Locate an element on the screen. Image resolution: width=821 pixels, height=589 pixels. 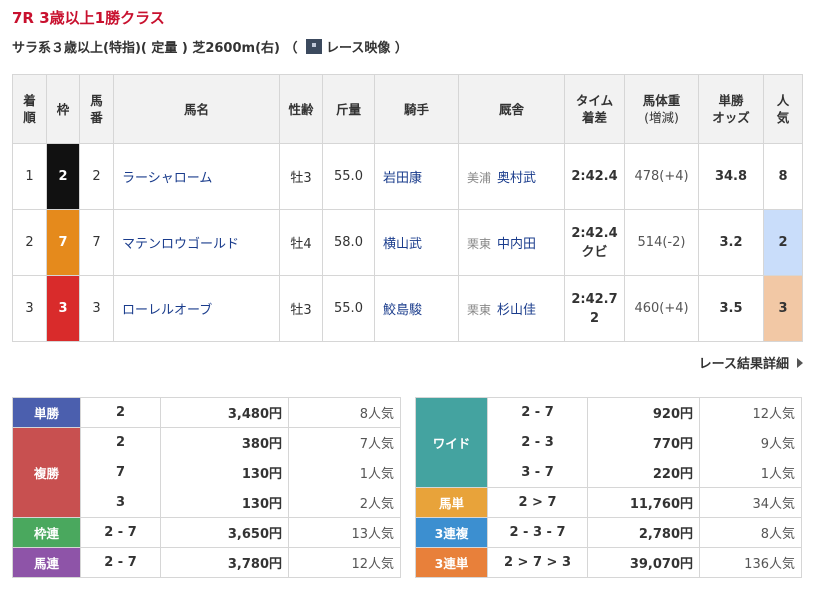
bet-type-umaren: 馬連 is located at coordinates (46, 562).